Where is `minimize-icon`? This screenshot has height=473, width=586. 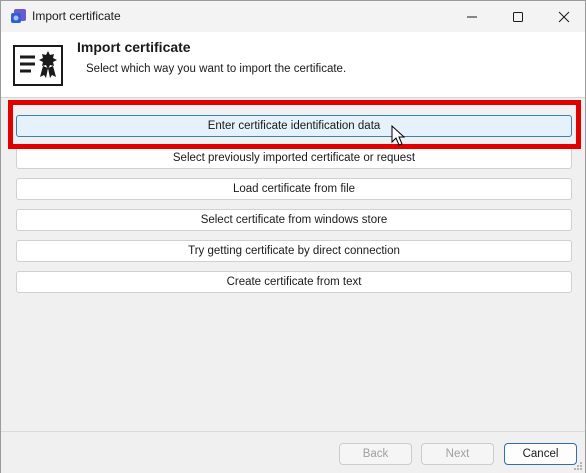
minimize-icon is located at coordinates (472, 16).